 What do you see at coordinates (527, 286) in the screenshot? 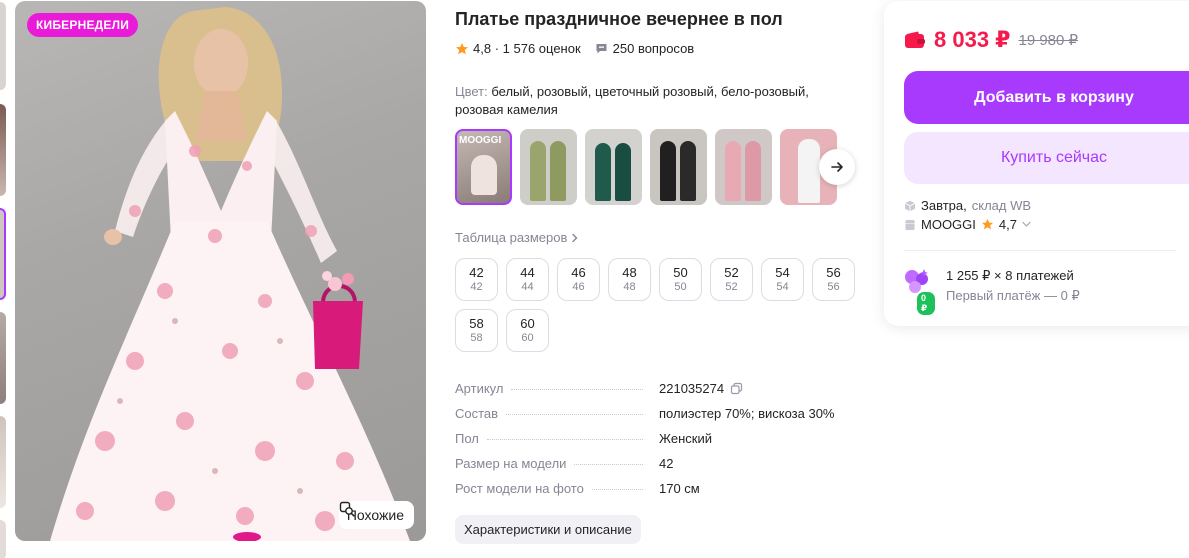
I see `size-ru-value: 44` at bounding box center [527, 286].